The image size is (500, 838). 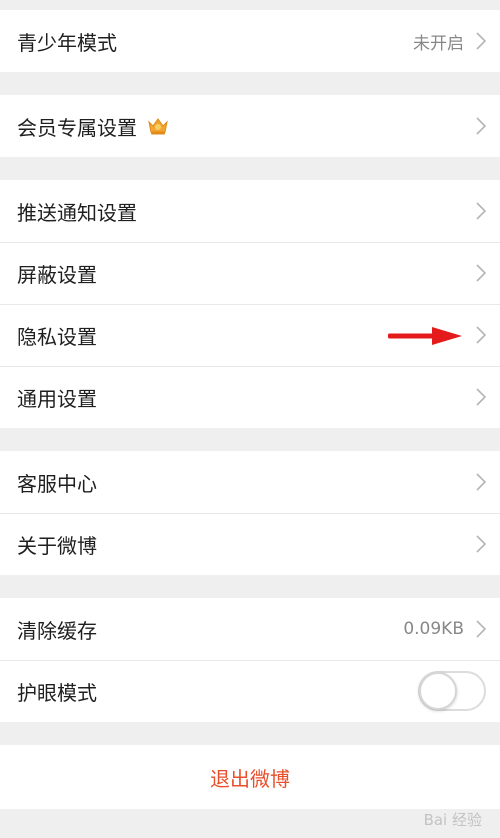 I want to click on settings-item-label: 屏蔽设置, so click(x=57, y=274).